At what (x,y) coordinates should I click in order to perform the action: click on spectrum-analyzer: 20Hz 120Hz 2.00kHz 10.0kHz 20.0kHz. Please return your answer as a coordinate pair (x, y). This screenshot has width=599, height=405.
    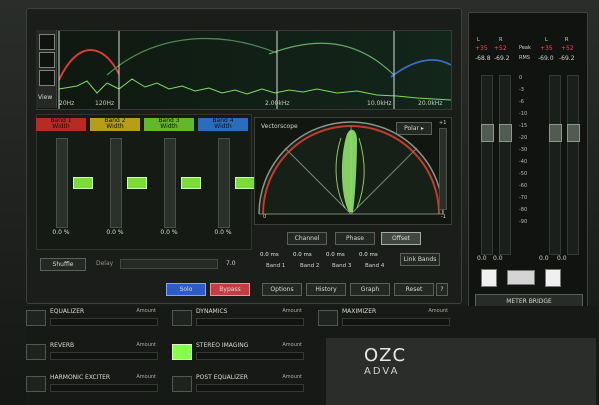
    Looking at the image, I should click on (244, 70).